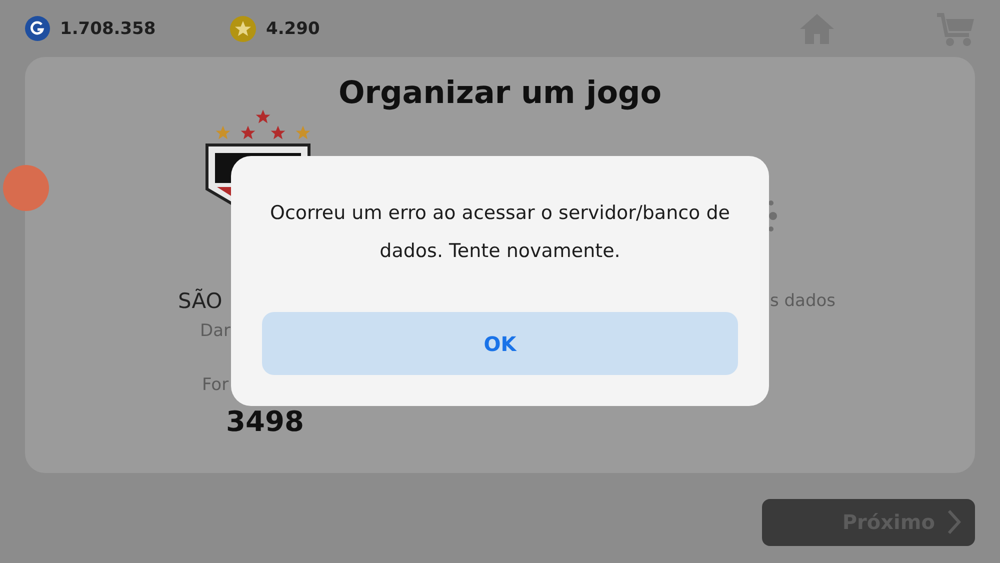 This screenshot has width=1000, height=563. Describe the element at coordinates (954, 522) in the screenshot. I see `chevron-icon` at that location.